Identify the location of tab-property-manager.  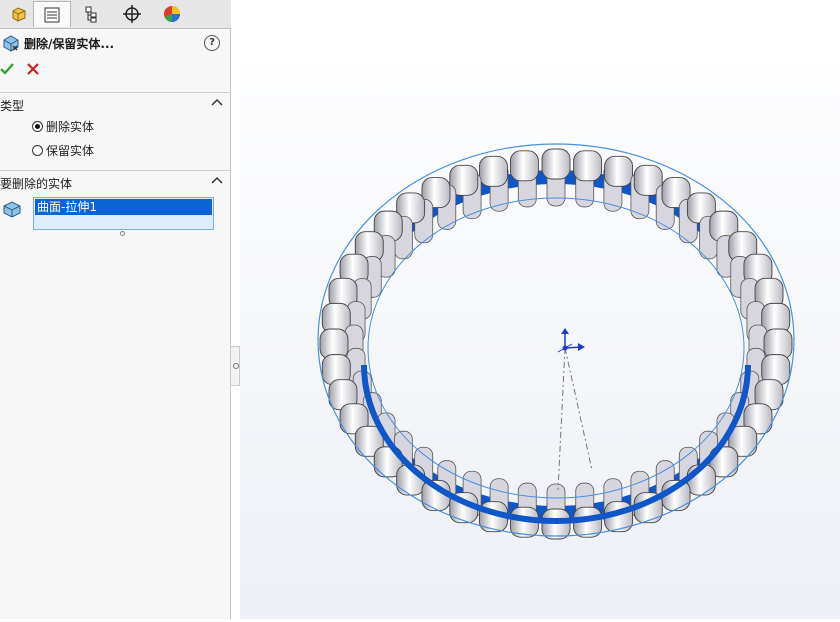
(52, 14).